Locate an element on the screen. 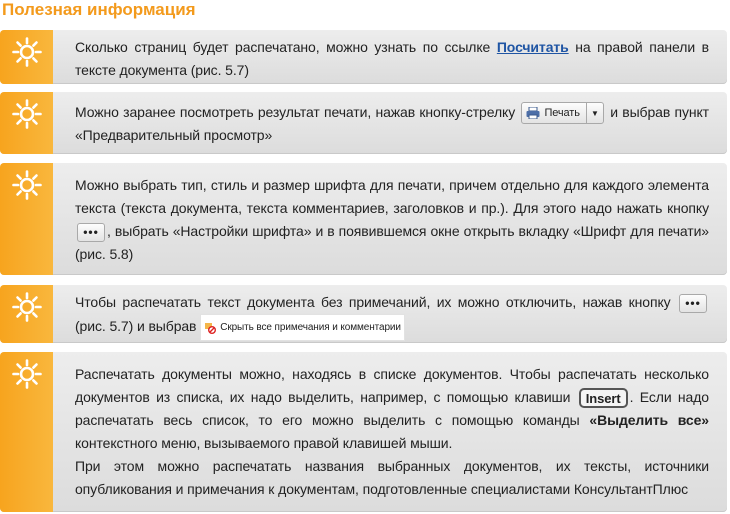 Image resolution: width=730 pixels, height=514 pixels. printer-icon is located at coordinates (533, 113).